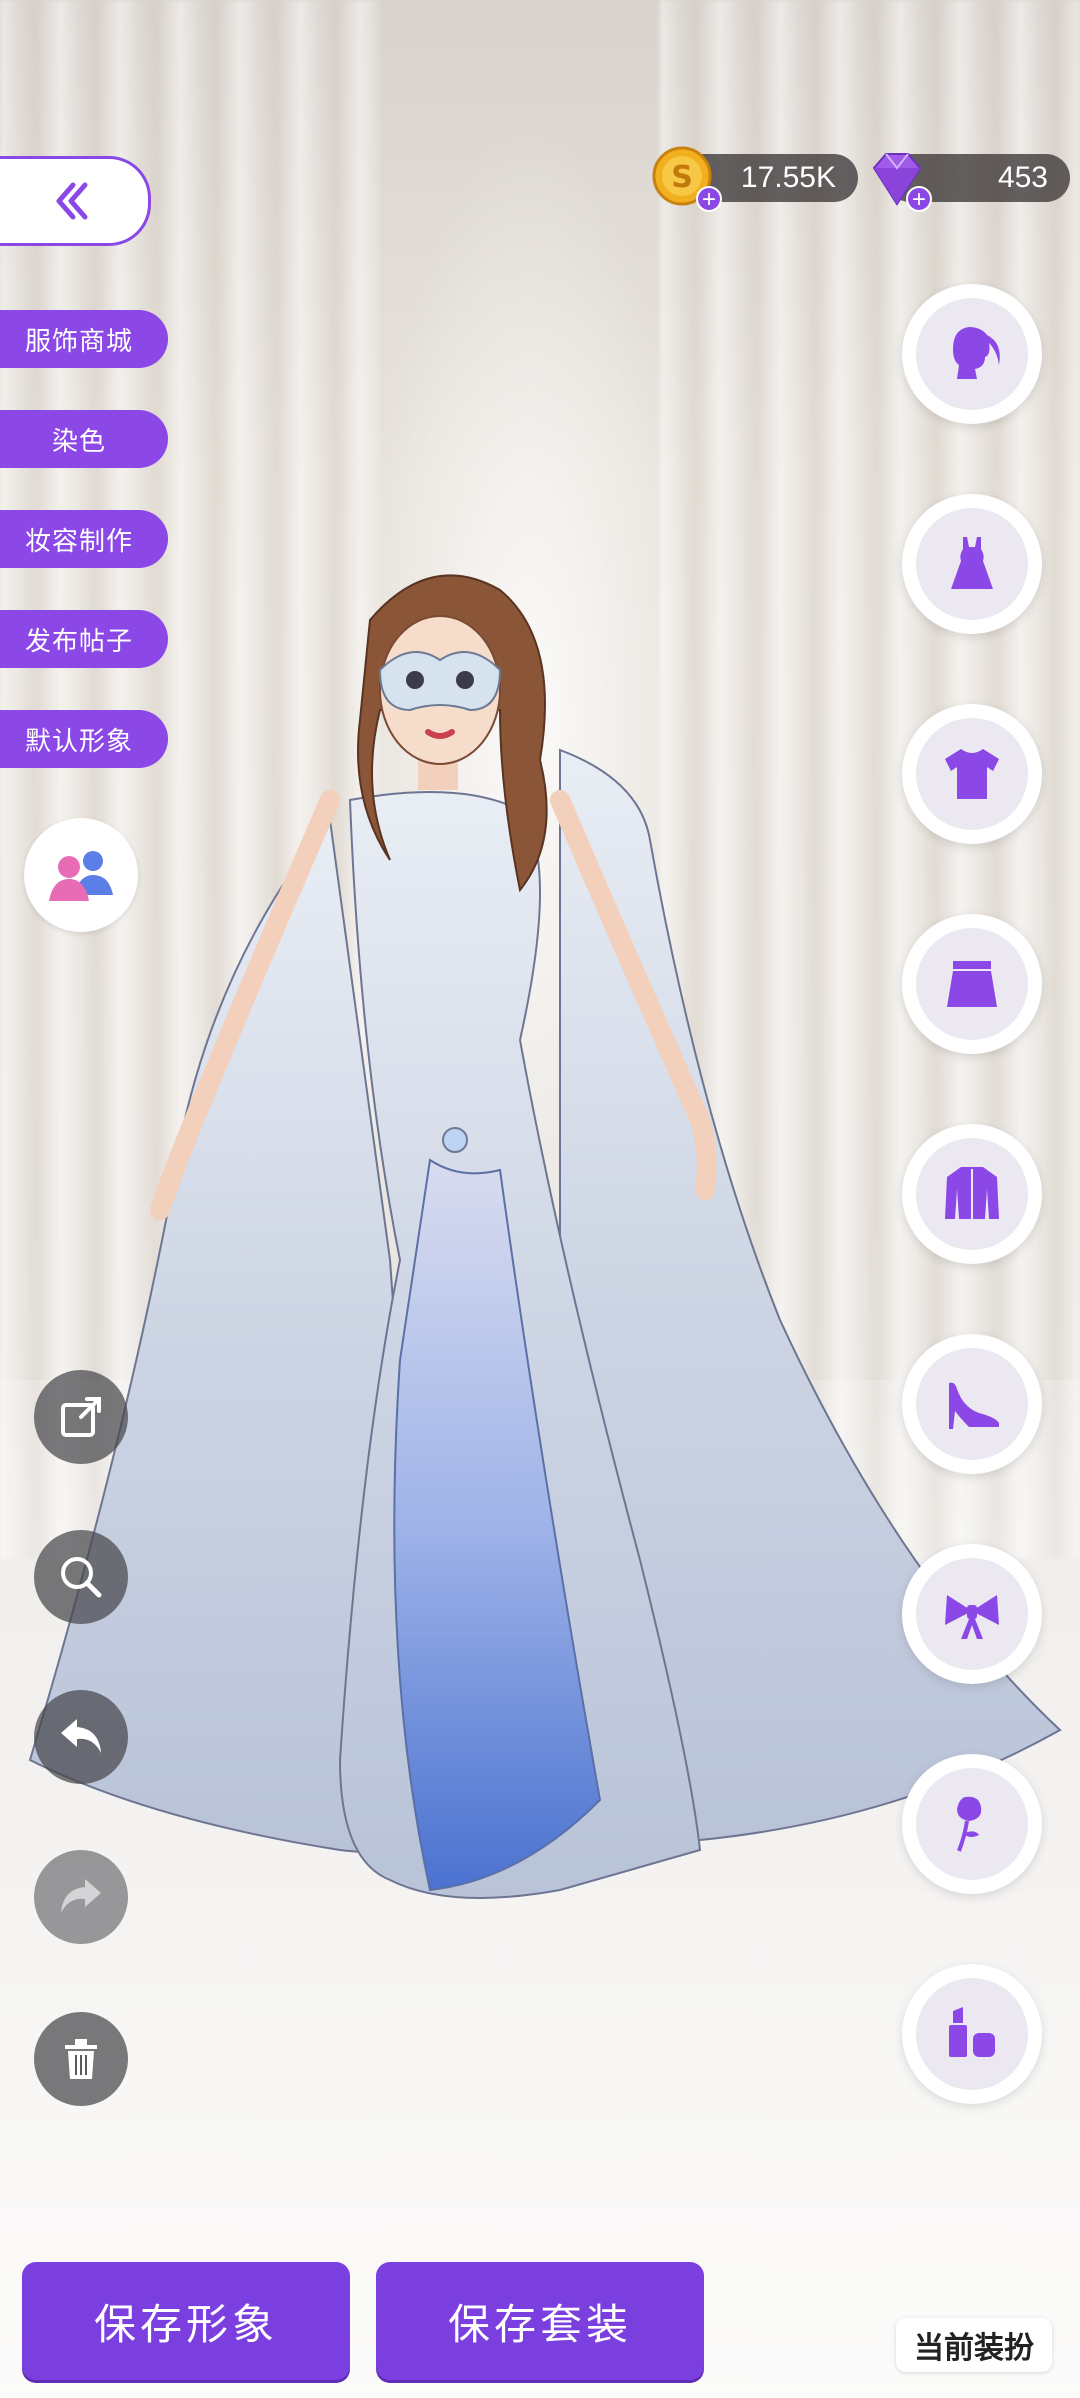  Describe the element at coordinates (788, 177) in the screenshot. I see `coin-amount: 17.55K` at that location.